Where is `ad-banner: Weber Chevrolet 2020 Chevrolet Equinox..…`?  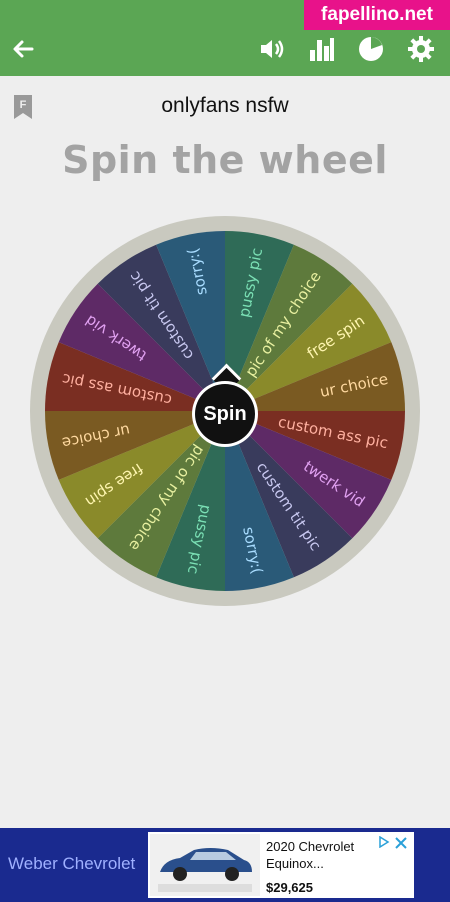 ad-banner: Weber Chevrolet 2020 Chevrolet Equinox..… is located at coordinates (225, 865).